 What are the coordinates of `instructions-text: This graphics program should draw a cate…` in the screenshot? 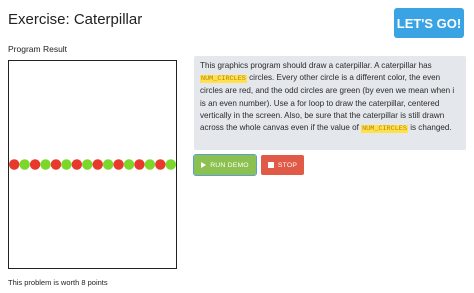 It's located at (316, 65).